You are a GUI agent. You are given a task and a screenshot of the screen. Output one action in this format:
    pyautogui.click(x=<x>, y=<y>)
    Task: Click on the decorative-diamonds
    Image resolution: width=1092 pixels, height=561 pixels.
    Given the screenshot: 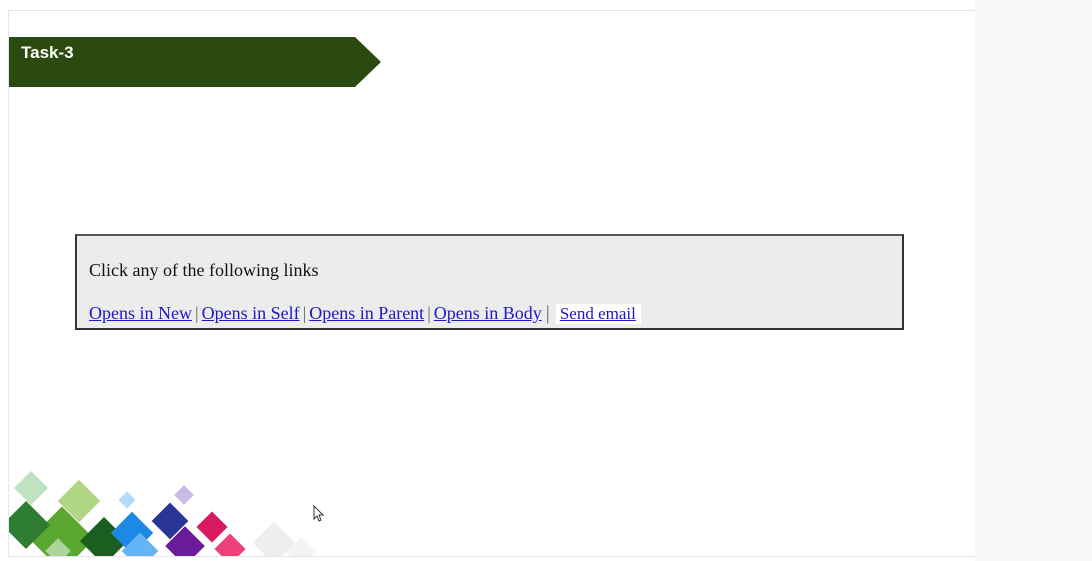 What is the action you would take?
    pyautogui.click(x=162, y=513)
    